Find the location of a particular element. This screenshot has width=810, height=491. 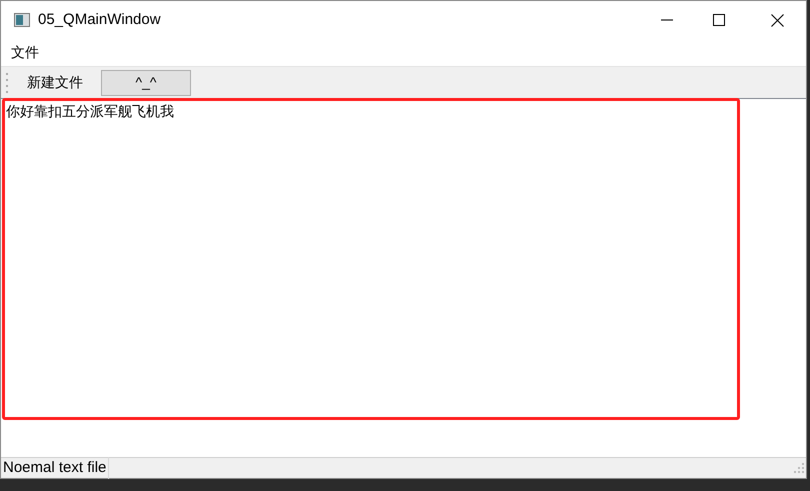

app-icon is located at coordinates (22, 20).